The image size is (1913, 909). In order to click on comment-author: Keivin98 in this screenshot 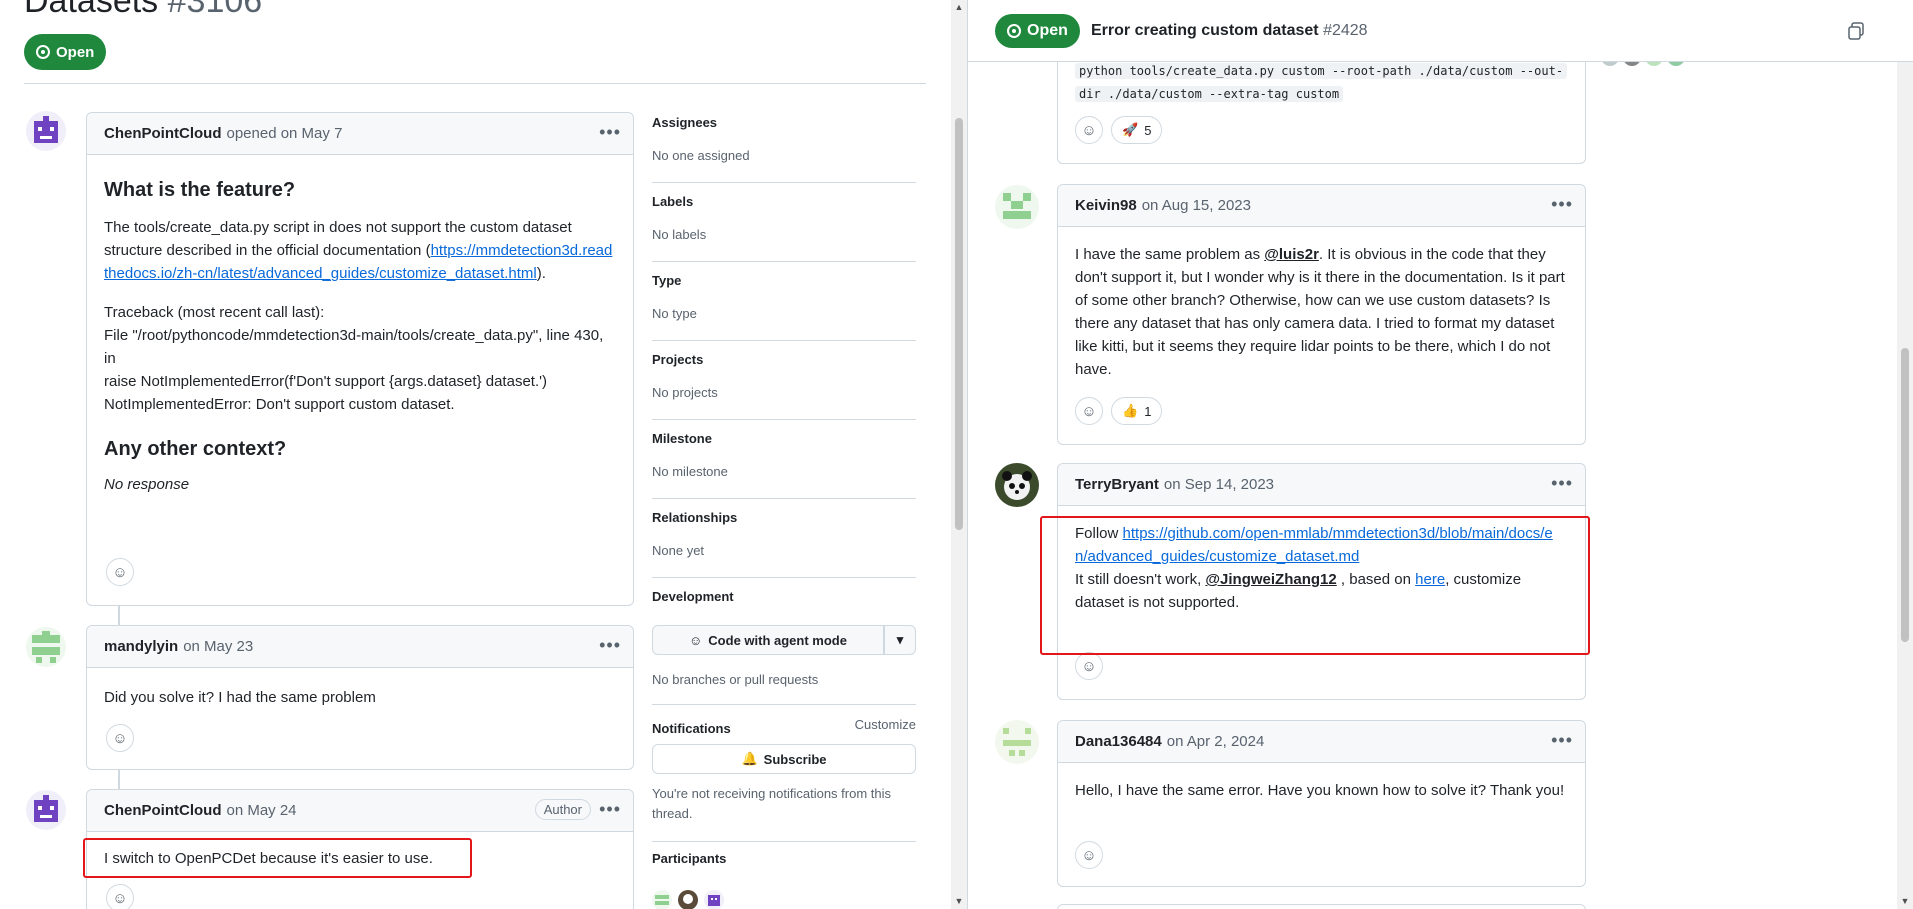, I will do `click(1106, 205)`.